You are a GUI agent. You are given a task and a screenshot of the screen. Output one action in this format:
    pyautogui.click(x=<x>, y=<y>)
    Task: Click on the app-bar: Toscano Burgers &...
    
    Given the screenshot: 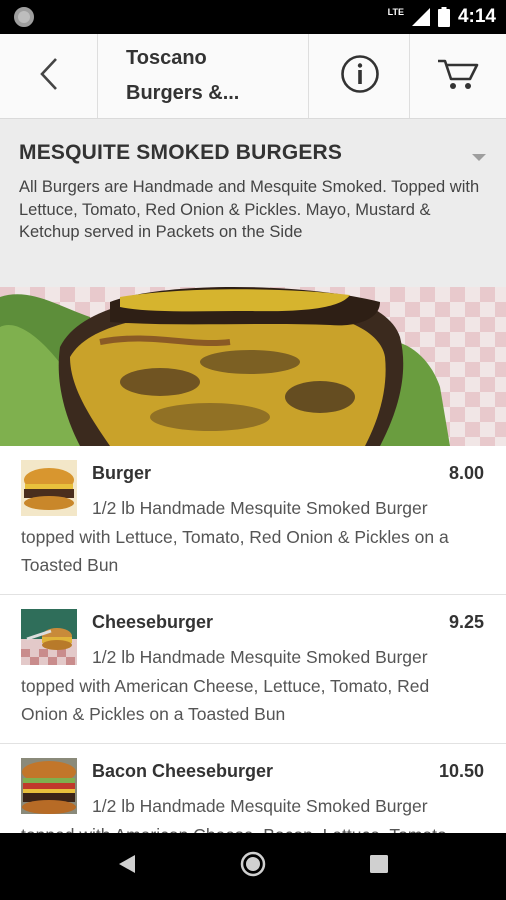 What is the action you would take?
    pyautogui.click(x=253, y=76)
    